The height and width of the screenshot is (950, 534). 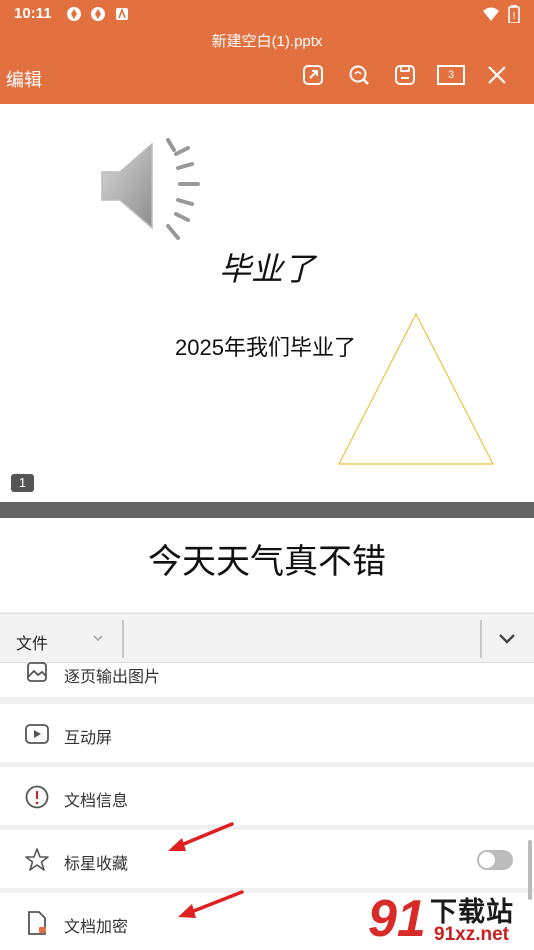 I want to click on slide-title: 毕业了, so click(x=266, y=269).